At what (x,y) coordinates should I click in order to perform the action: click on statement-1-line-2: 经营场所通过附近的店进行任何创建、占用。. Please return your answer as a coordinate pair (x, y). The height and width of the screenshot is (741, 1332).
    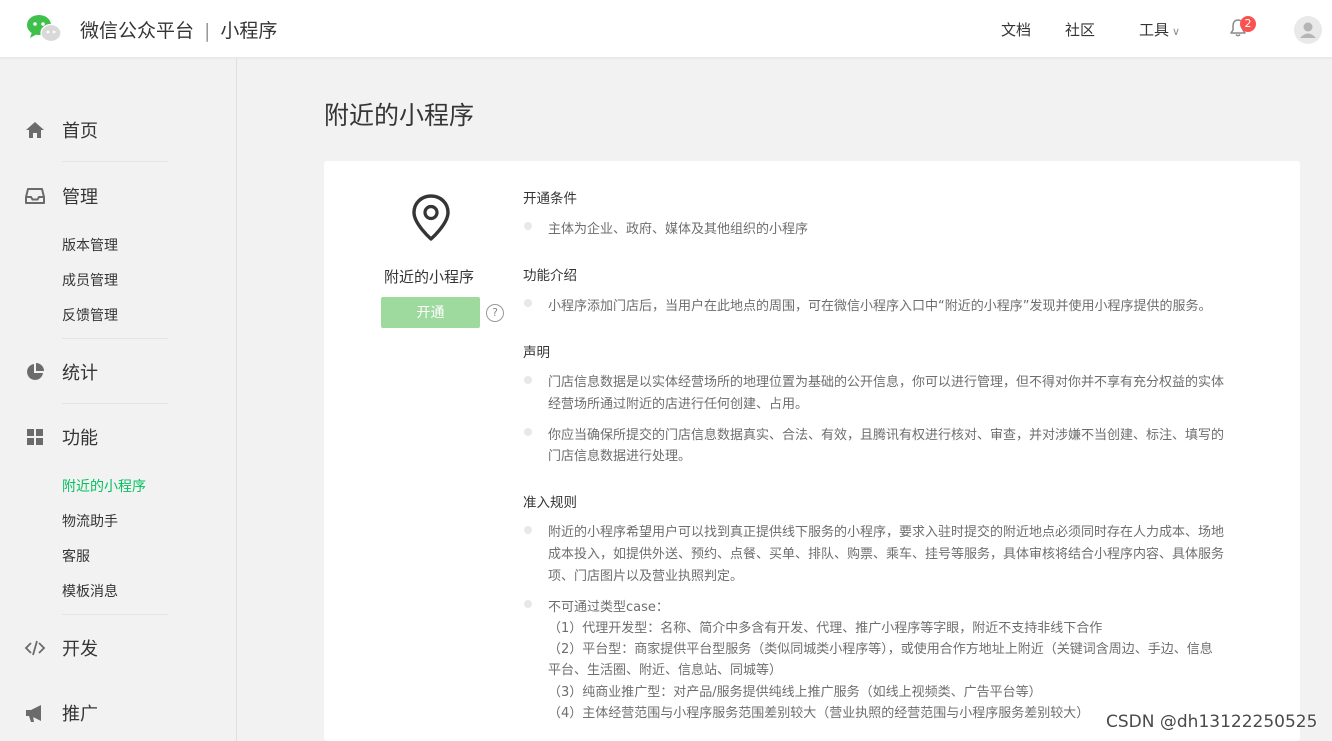
    Looking at the image, I should click on (678, 404).